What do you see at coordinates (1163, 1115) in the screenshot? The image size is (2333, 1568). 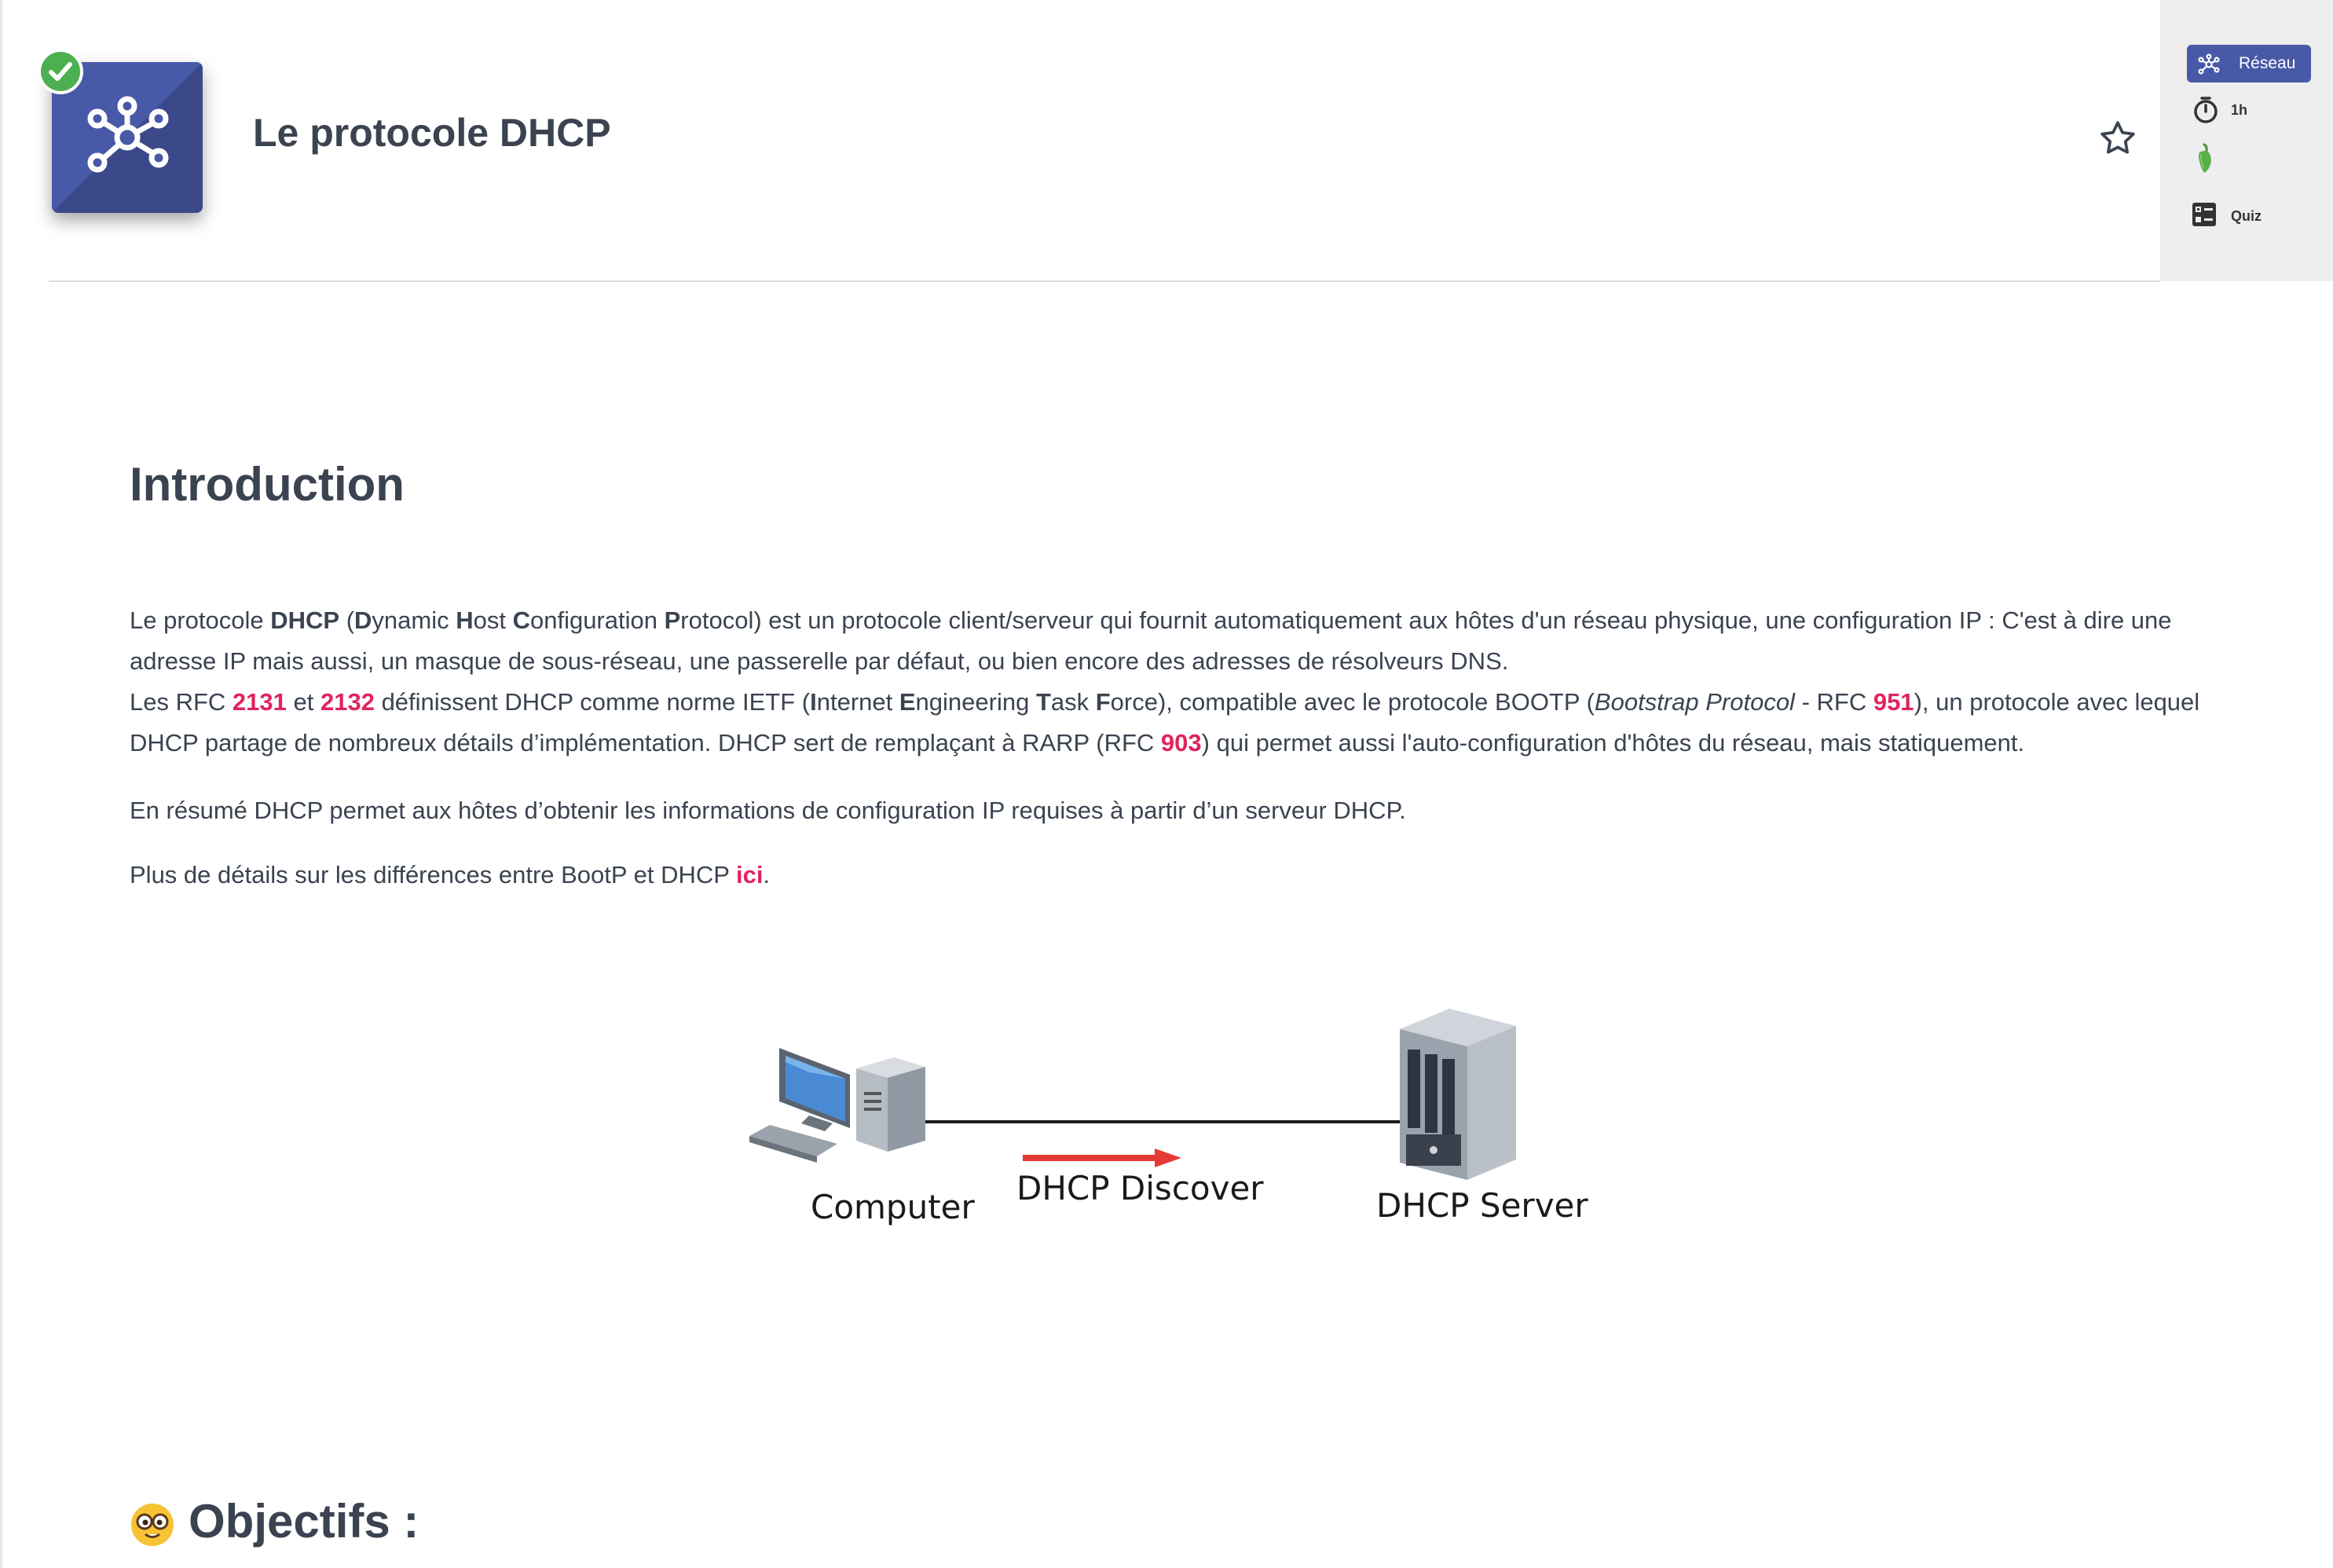 I see `dhcp-diagram: Computer DHCP Discover DHCP Server` at bounding box center [1163, 1115].